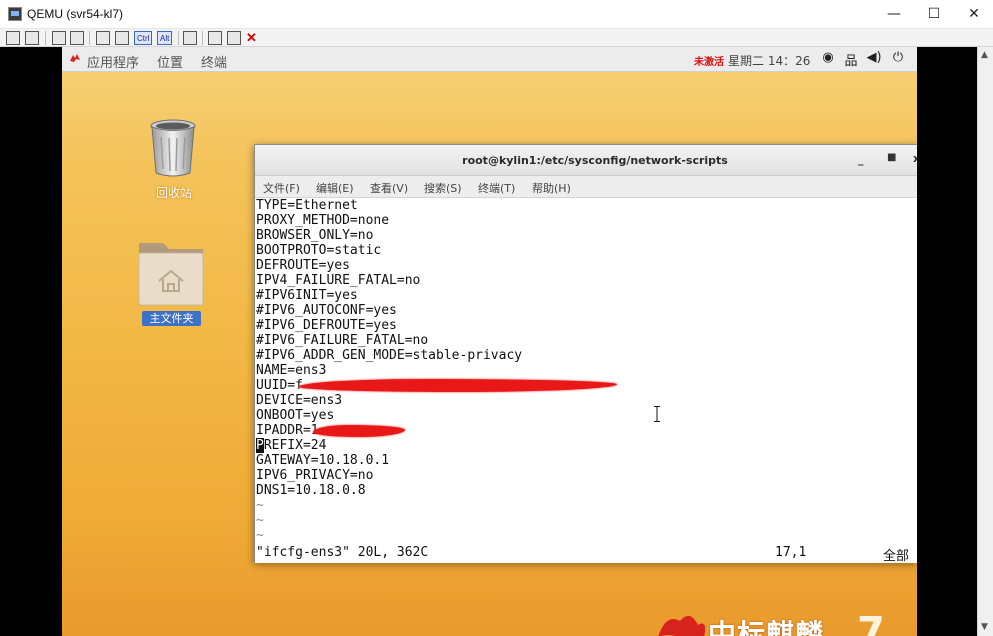 The height and width of the screenshot is (636, 993). What do you see at coordinates (934, 14) in the screenshot?
I see `host-maximize-button: ☐` at bounding box center [934, 14].